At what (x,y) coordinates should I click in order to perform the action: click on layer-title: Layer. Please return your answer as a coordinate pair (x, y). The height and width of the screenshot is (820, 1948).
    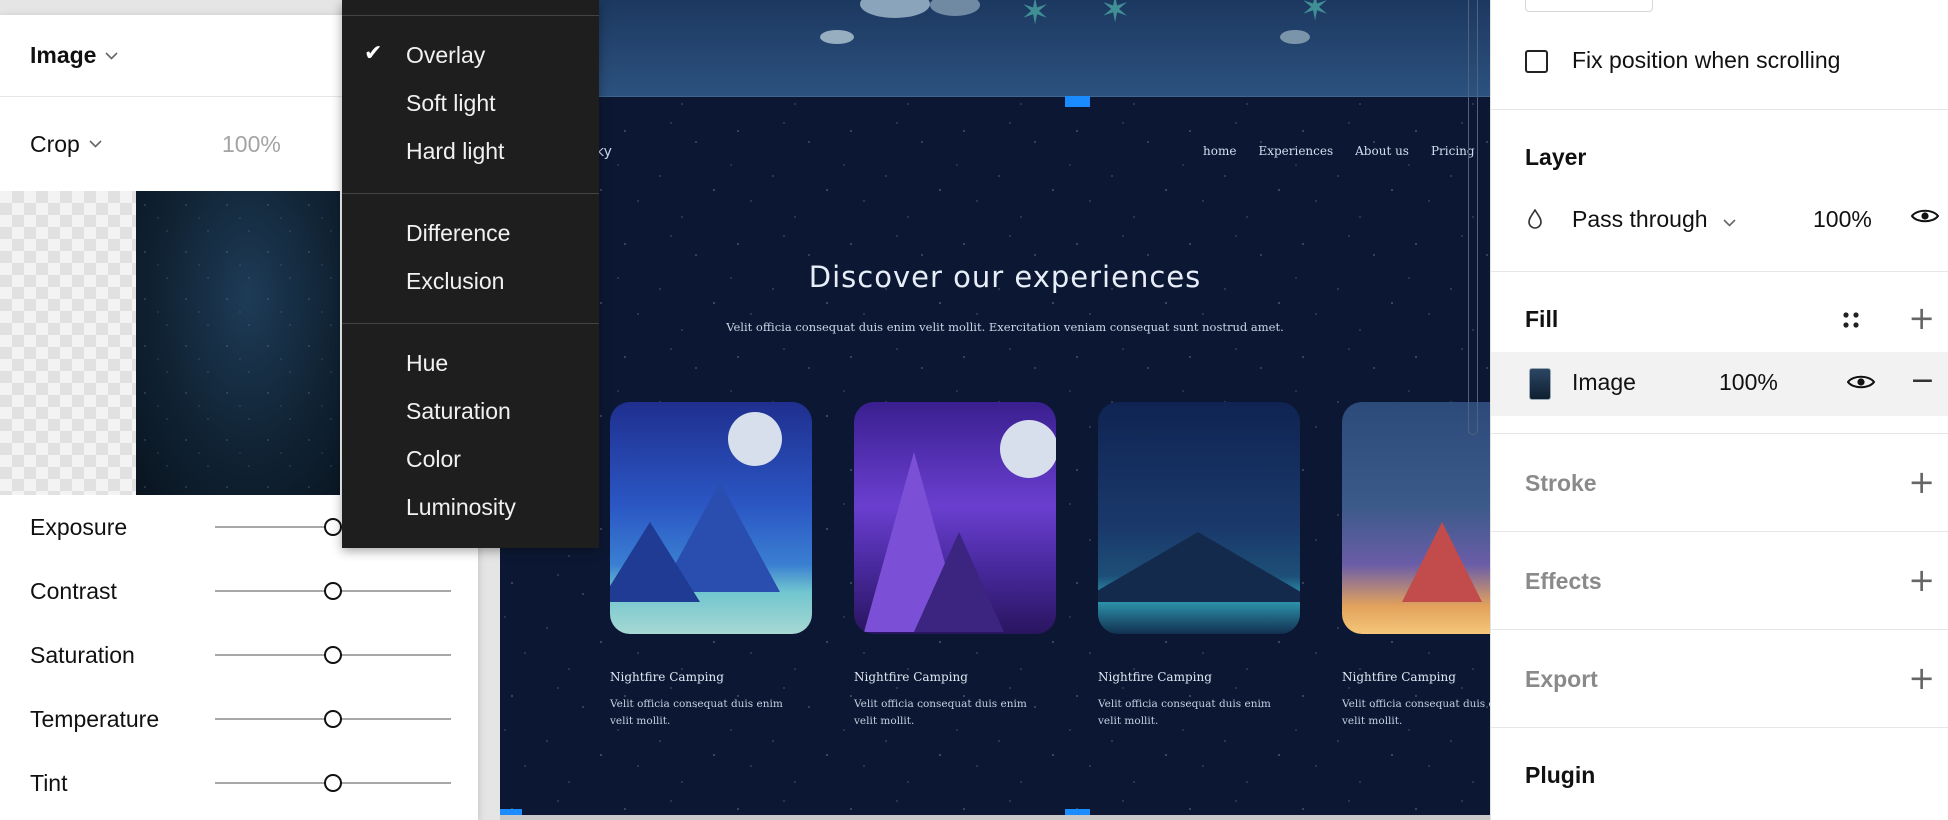
    Looking at the image, I should click on (1556, 157).